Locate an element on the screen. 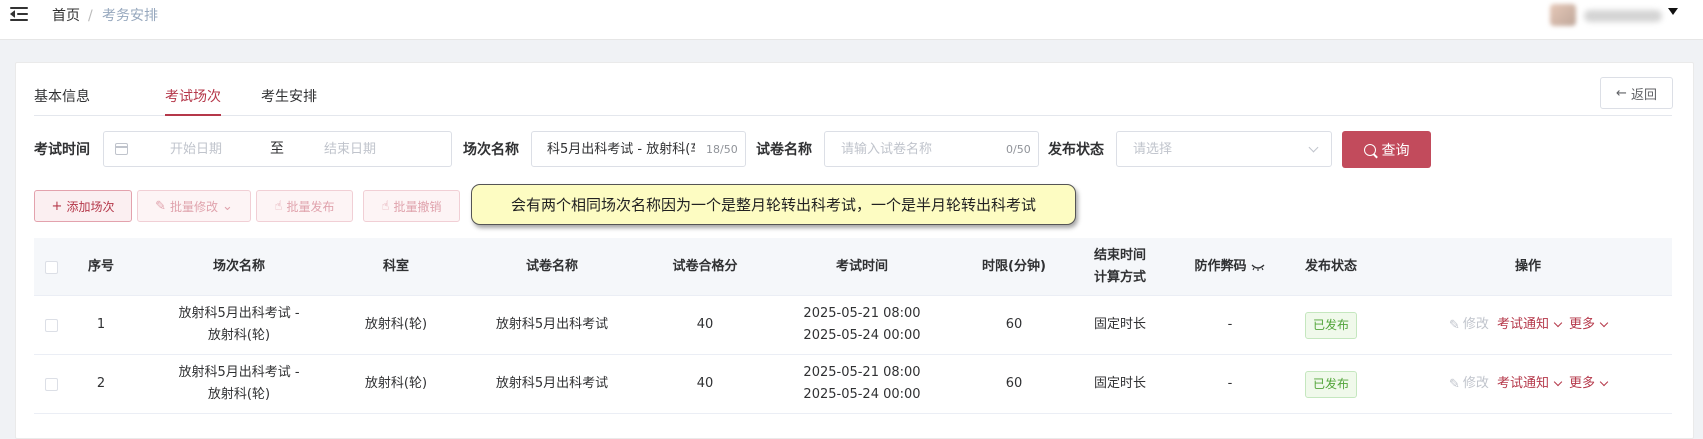 This screenshot has height=439, width=1703. col-duration: 时限(分钟) is located at coordinates (1014, 266).